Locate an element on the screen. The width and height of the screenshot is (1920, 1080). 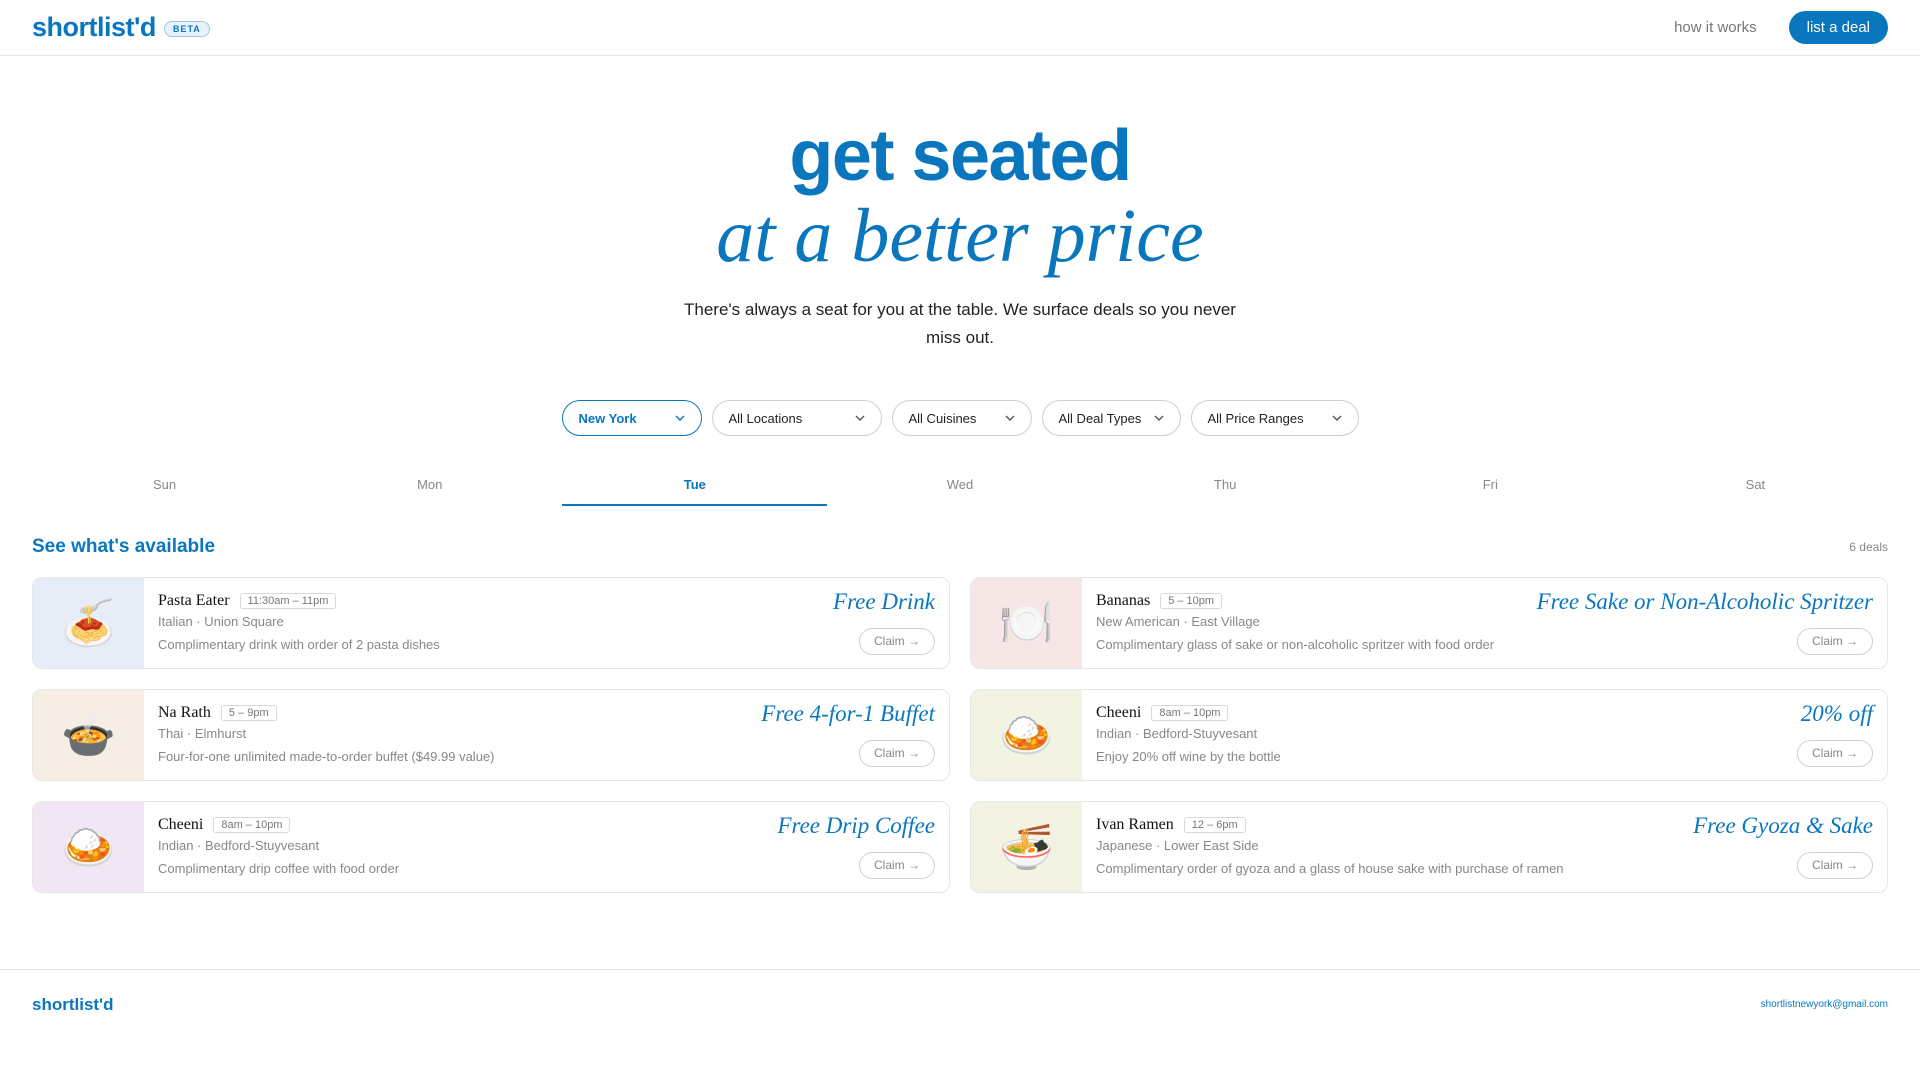
name-row: Pasta Eater 11:30am – 11pm is located at coordinates (546, 601).